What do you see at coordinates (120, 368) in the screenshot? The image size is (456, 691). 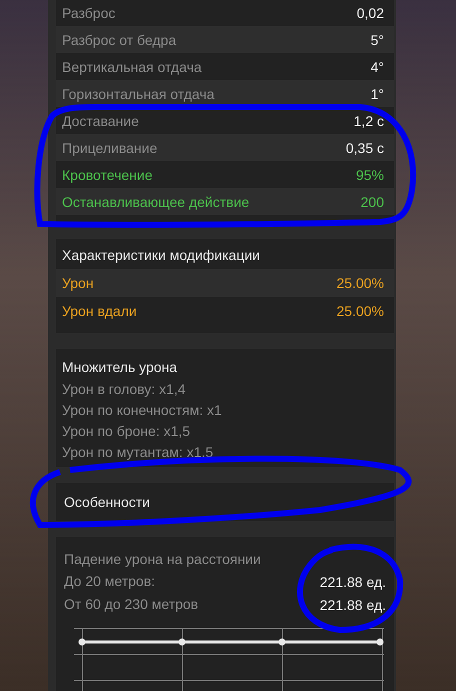 I see `section-title: Множитель урона` at bounding box center [120, 368].